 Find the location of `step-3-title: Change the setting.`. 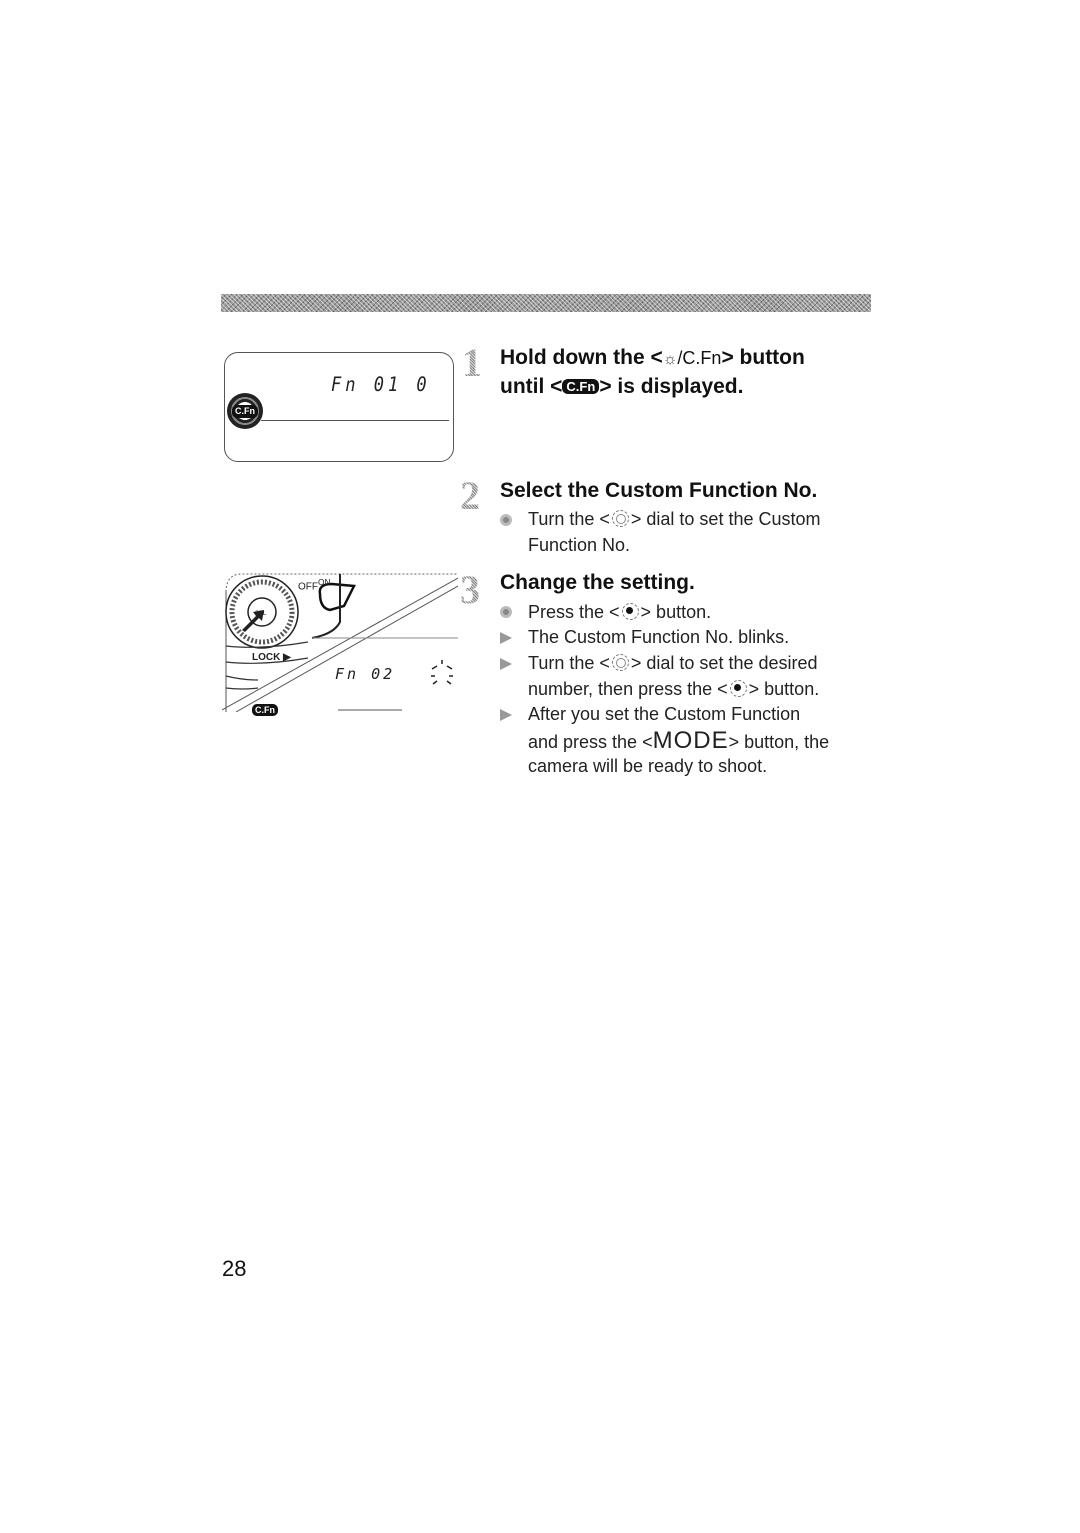

step-3-title: Change the setting. is located at coordinates (597, 582).